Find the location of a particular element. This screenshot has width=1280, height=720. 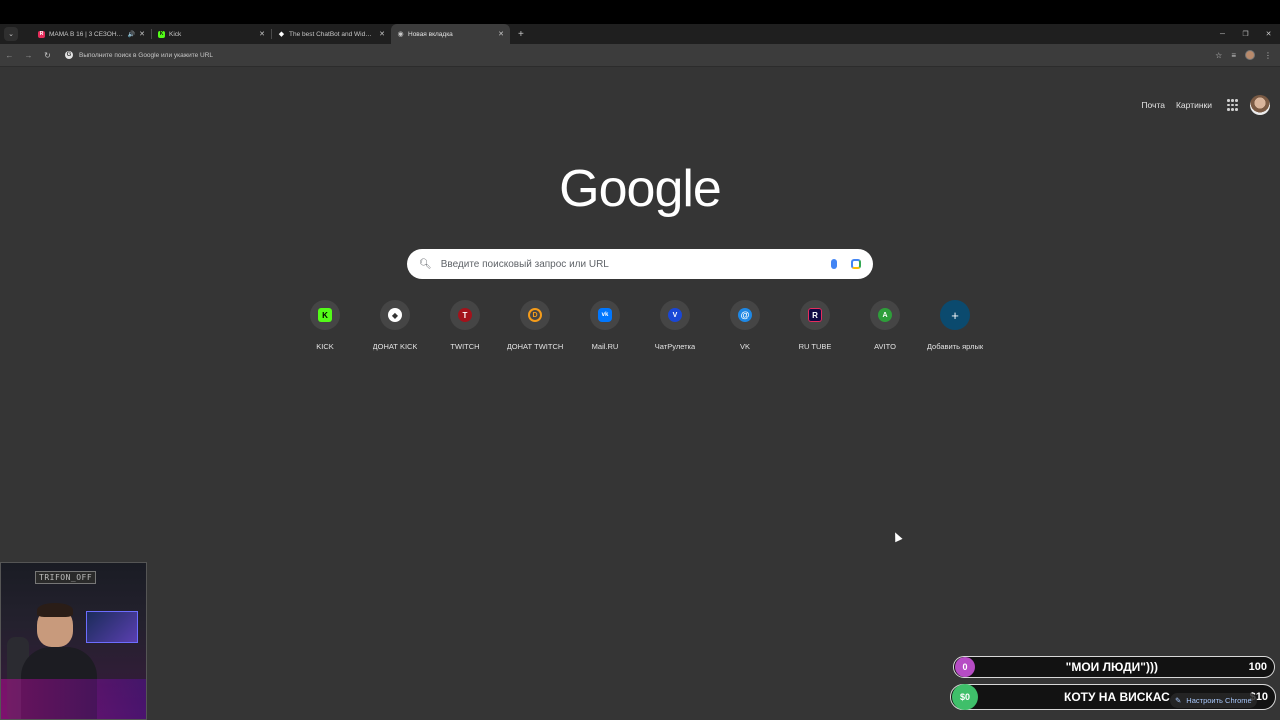

restore-icon: ❐ is located at coordinates (1245, 34).